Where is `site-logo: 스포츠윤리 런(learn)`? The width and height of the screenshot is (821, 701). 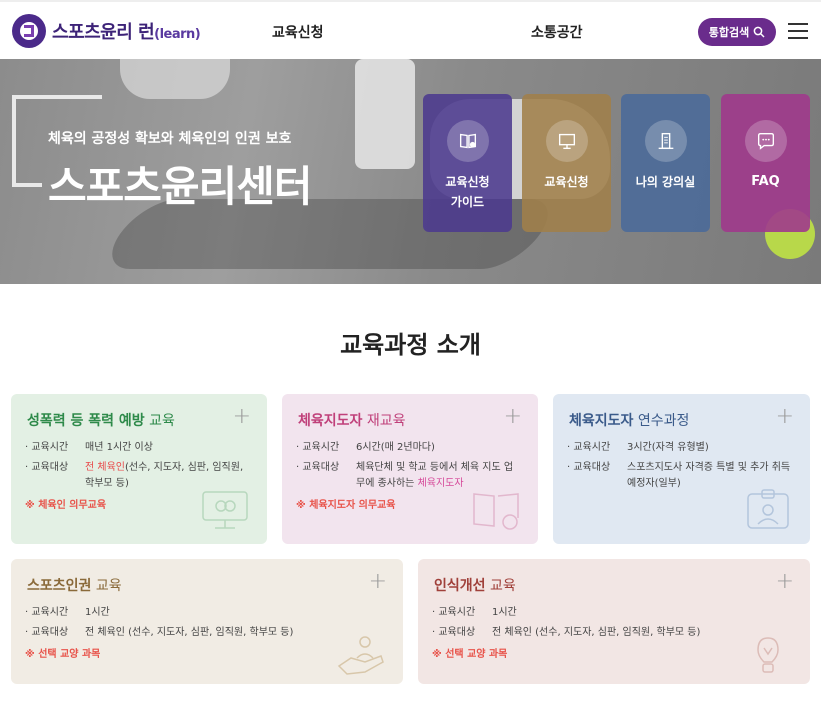 site-logo: 스포츠윤리 런(learn) is located at coordinates (106, 31).